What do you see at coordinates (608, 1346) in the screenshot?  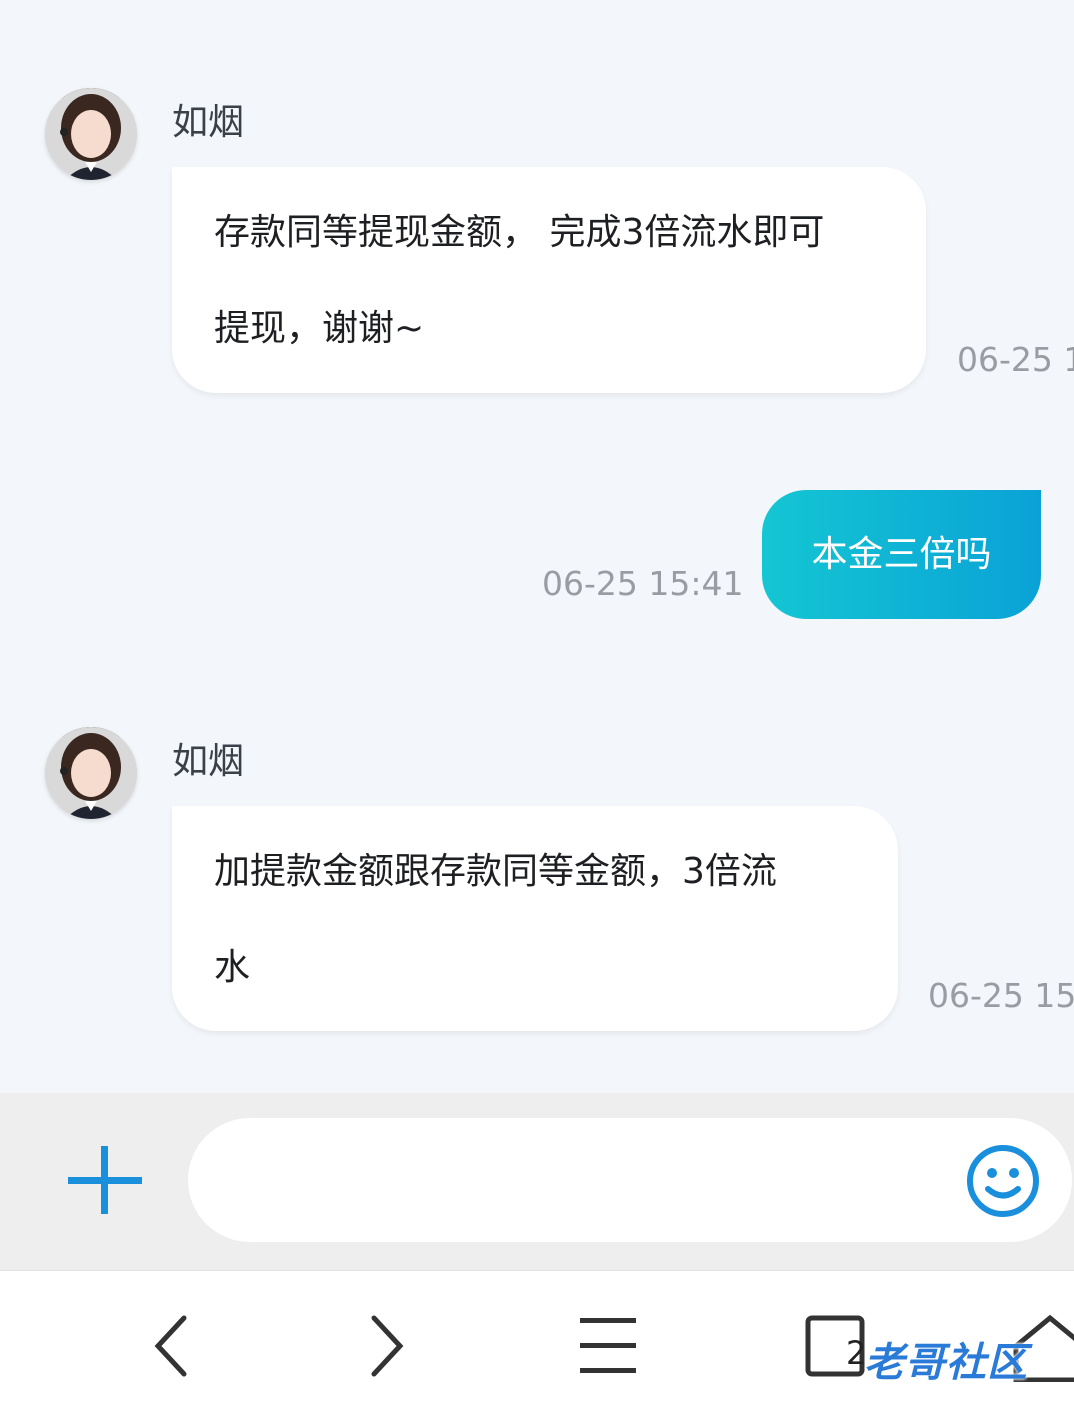 I see `hamburger-icon` at bounding box center [608, 1346].